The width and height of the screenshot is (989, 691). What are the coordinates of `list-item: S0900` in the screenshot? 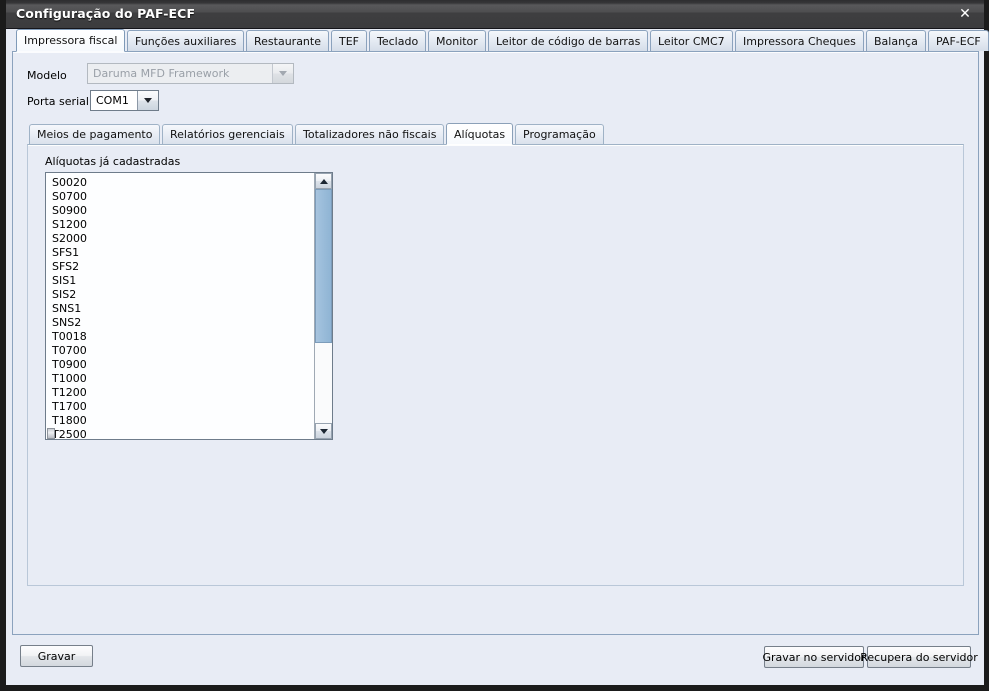 It's located at (183, 211).